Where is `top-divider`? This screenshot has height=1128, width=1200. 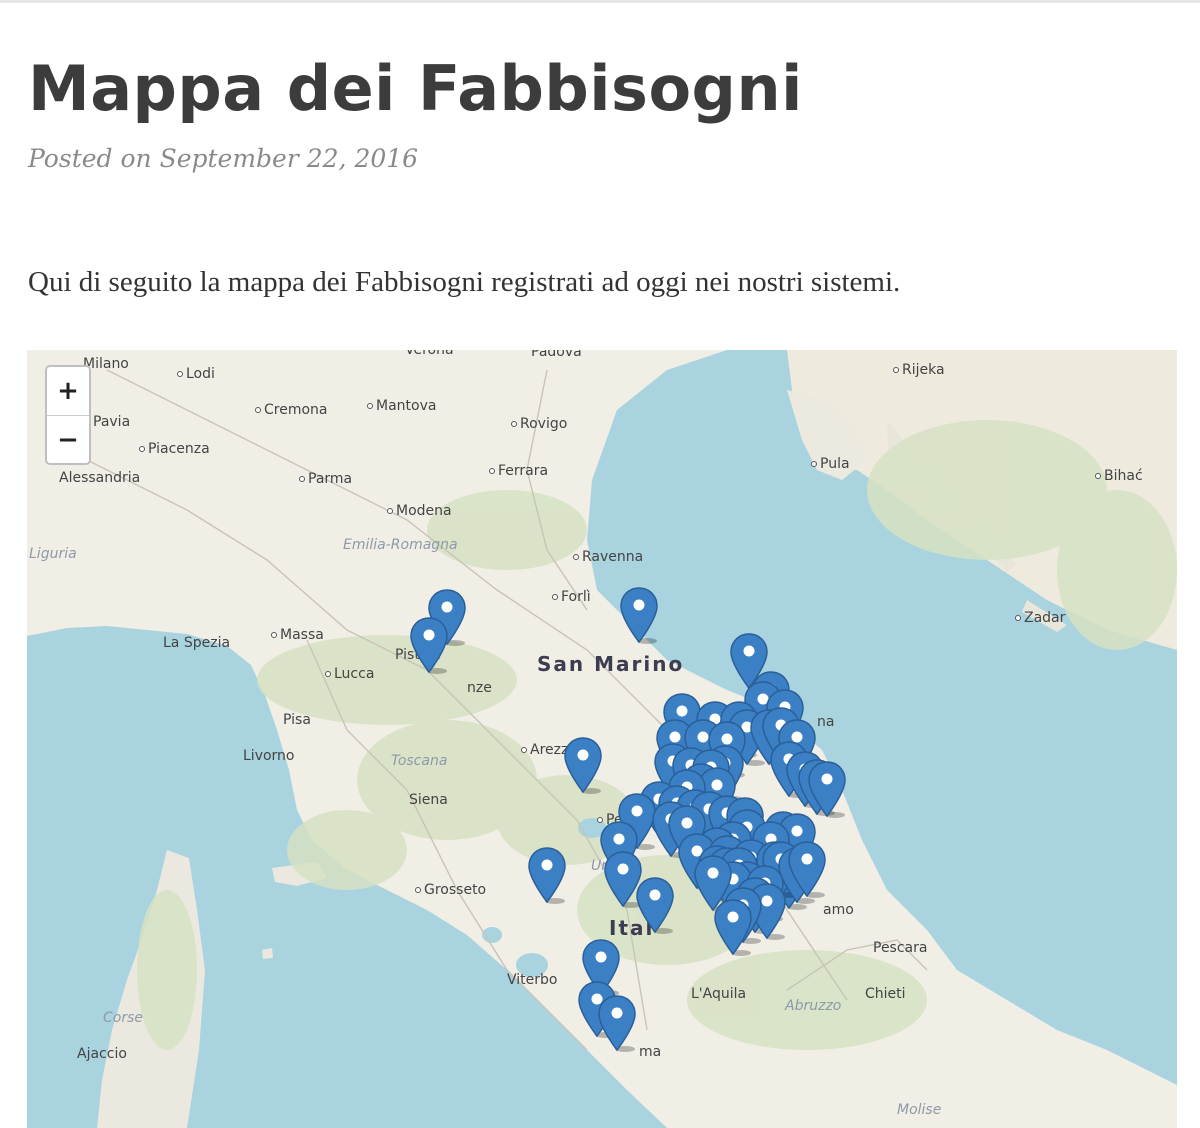 top-divider is located at coordinates (600, 1).